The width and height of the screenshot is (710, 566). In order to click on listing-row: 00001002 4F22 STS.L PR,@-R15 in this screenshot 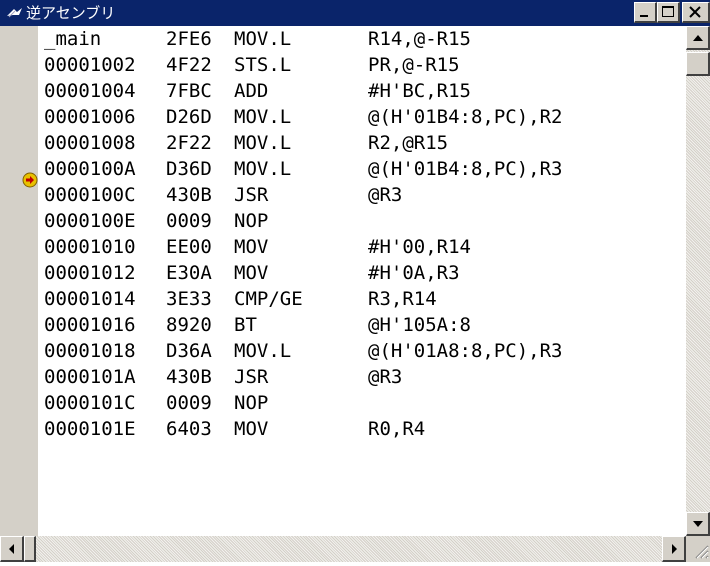, I will do `click(249, 65)`.